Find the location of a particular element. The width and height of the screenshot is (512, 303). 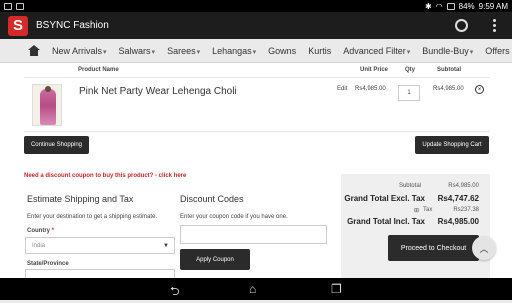

quantity-input: 1 is located at coordinates (409, 93).